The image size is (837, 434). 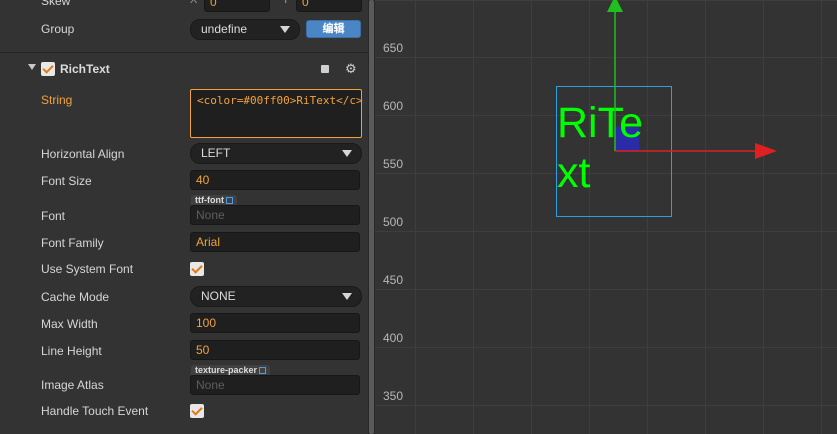 What do you see at coordinates (75, 297) in the screenshot?
I see `cache-mode-label: Cache Mode` at bounding box center [75, 297].